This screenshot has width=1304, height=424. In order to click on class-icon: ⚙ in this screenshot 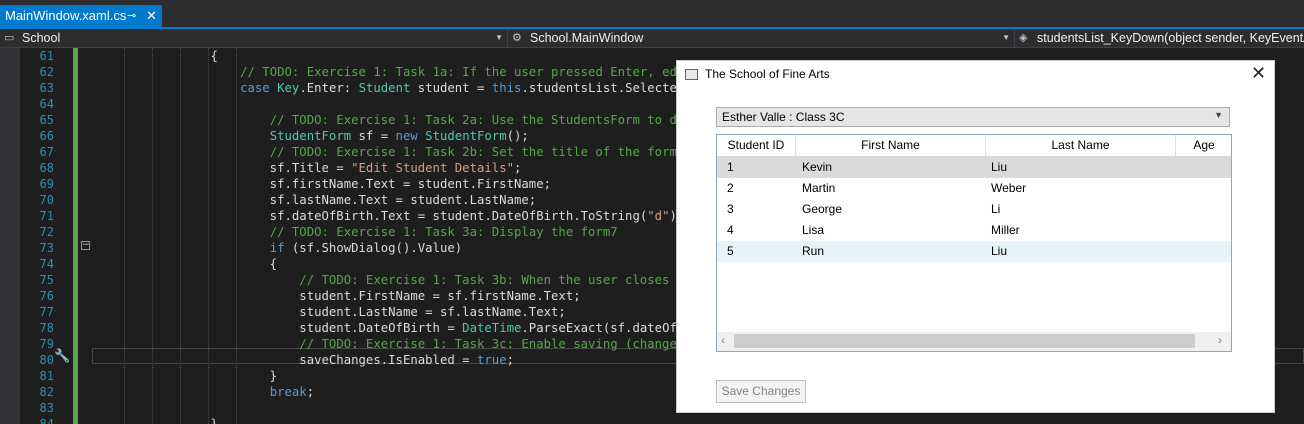, I will do `click(517, 38)`.